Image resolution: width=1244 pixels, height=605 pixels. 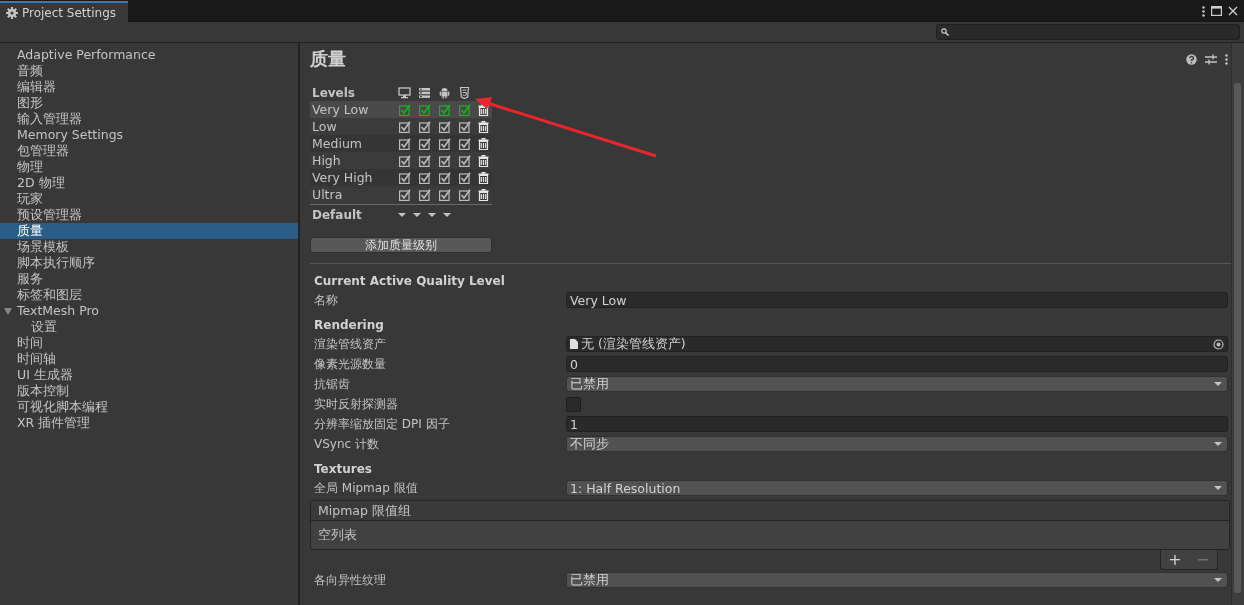 I want to click on target-icon, so click(x=1218, y=344).